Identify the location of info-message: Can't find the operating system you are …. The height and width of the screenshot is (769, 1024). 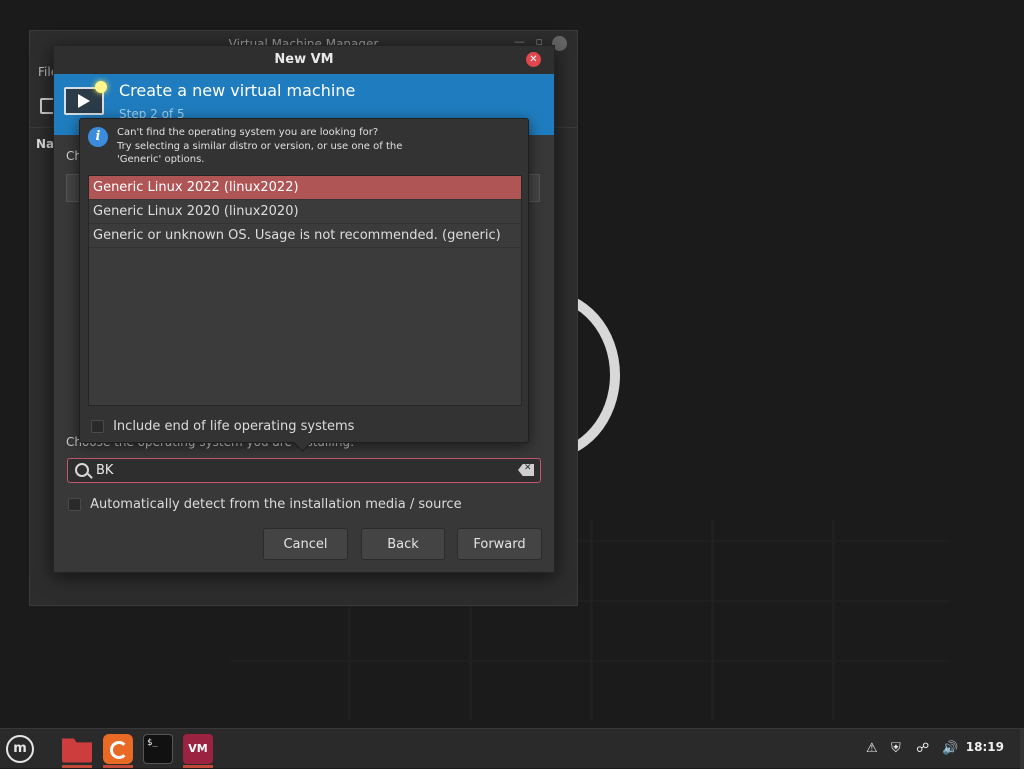
(259, 146).